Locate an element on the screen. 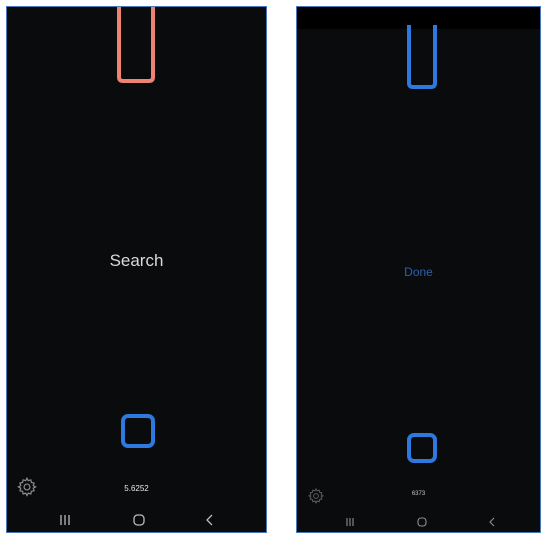 Image resolution: width=541 pixels, height=533 pixels. status-label: Done is located at coordinates (418, 272).